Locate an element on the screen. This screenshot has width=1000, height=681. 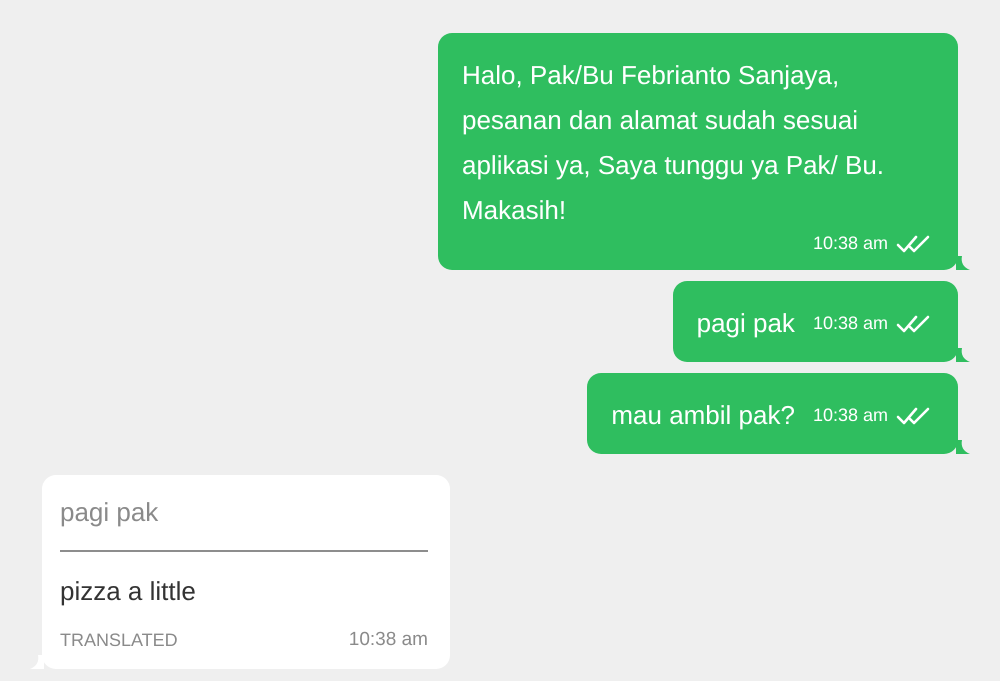
message-text: mau ambil pak? is located at coordinates (703, 415).